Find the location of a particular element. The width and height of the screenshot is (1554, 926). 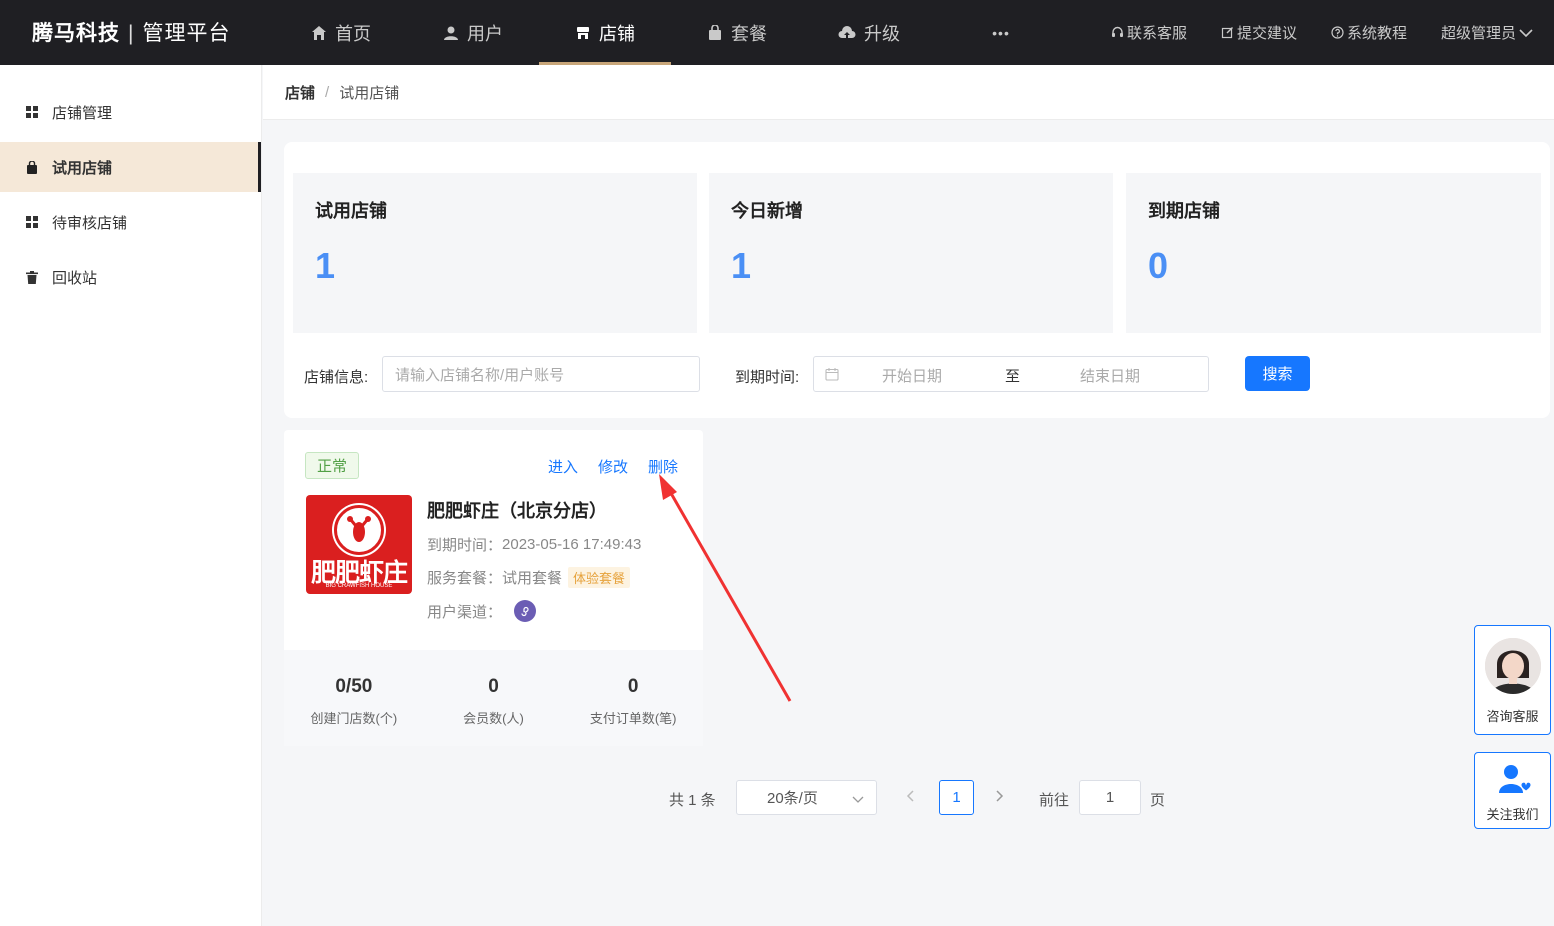

stat-card-expired: 到期店铺 0 is located at coordinates (1333, 253).